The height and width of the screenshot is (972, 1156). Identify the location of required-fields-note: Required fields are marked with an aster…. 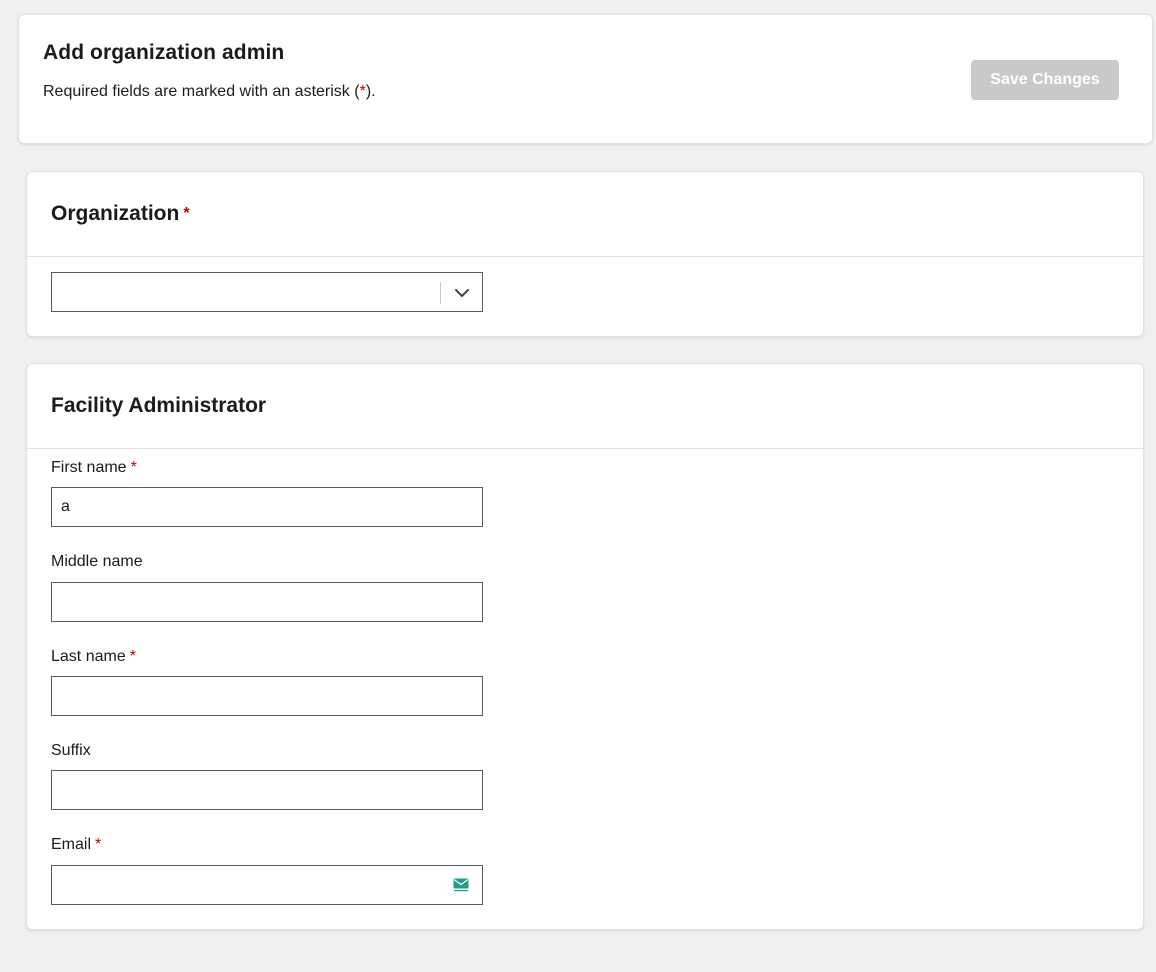
(209, 92).